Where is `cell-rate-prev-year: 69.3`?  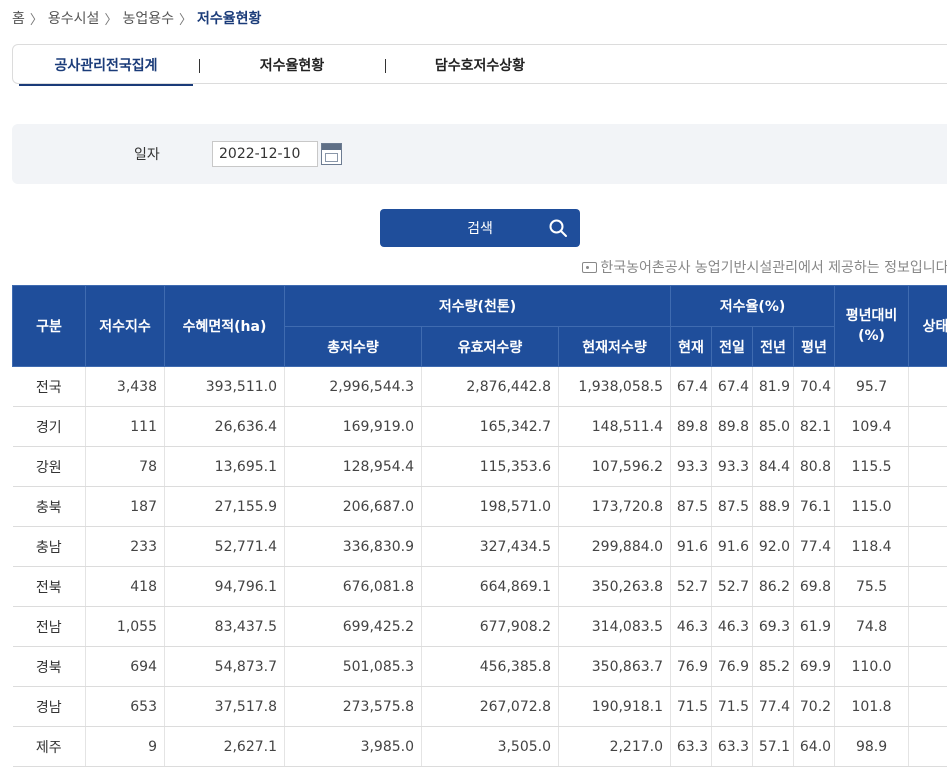
cell-rate-prev-year: 69.3 is located at coordinates (773, 626).